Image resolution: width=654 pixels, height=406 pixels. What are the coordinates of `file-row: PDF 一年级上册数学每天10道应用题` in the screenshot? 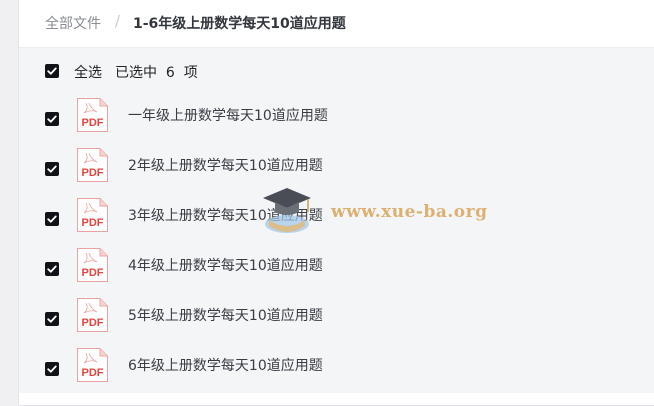 It's located at (336, 119).